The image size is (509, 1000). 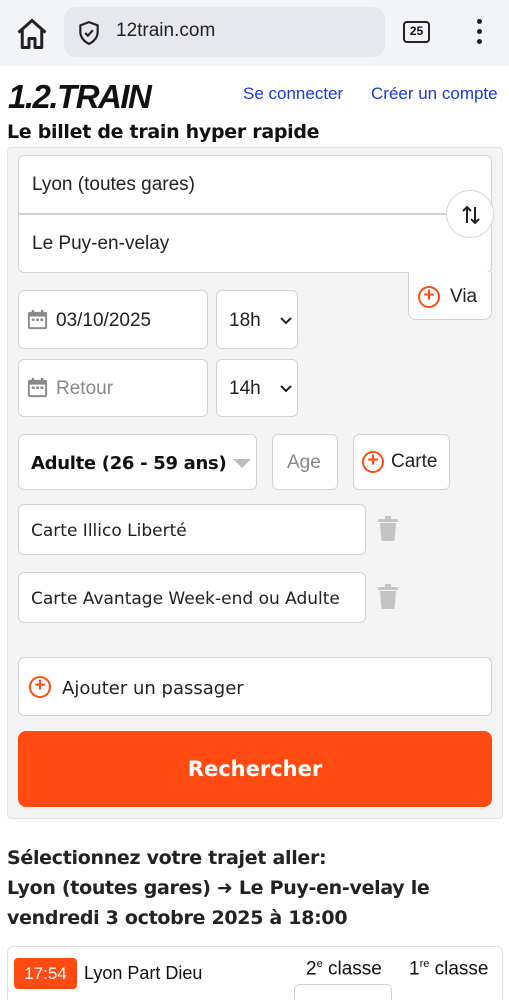 I want to click on card-item-label: Carte Avantage Week-end ou Adulte, so click(x=185, y=599).